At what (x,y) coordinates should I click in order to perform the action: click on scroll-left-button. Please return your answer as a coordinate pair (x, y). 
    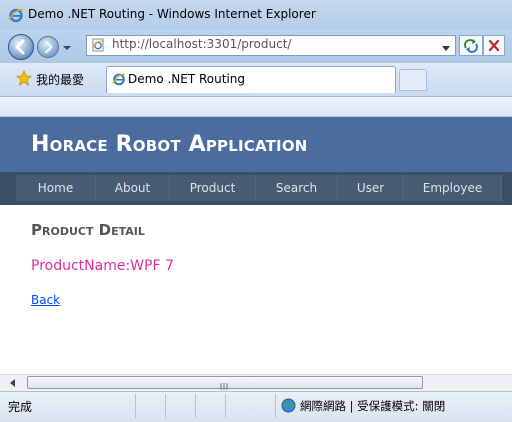
    Looking at the image, I should click on (13, 382).